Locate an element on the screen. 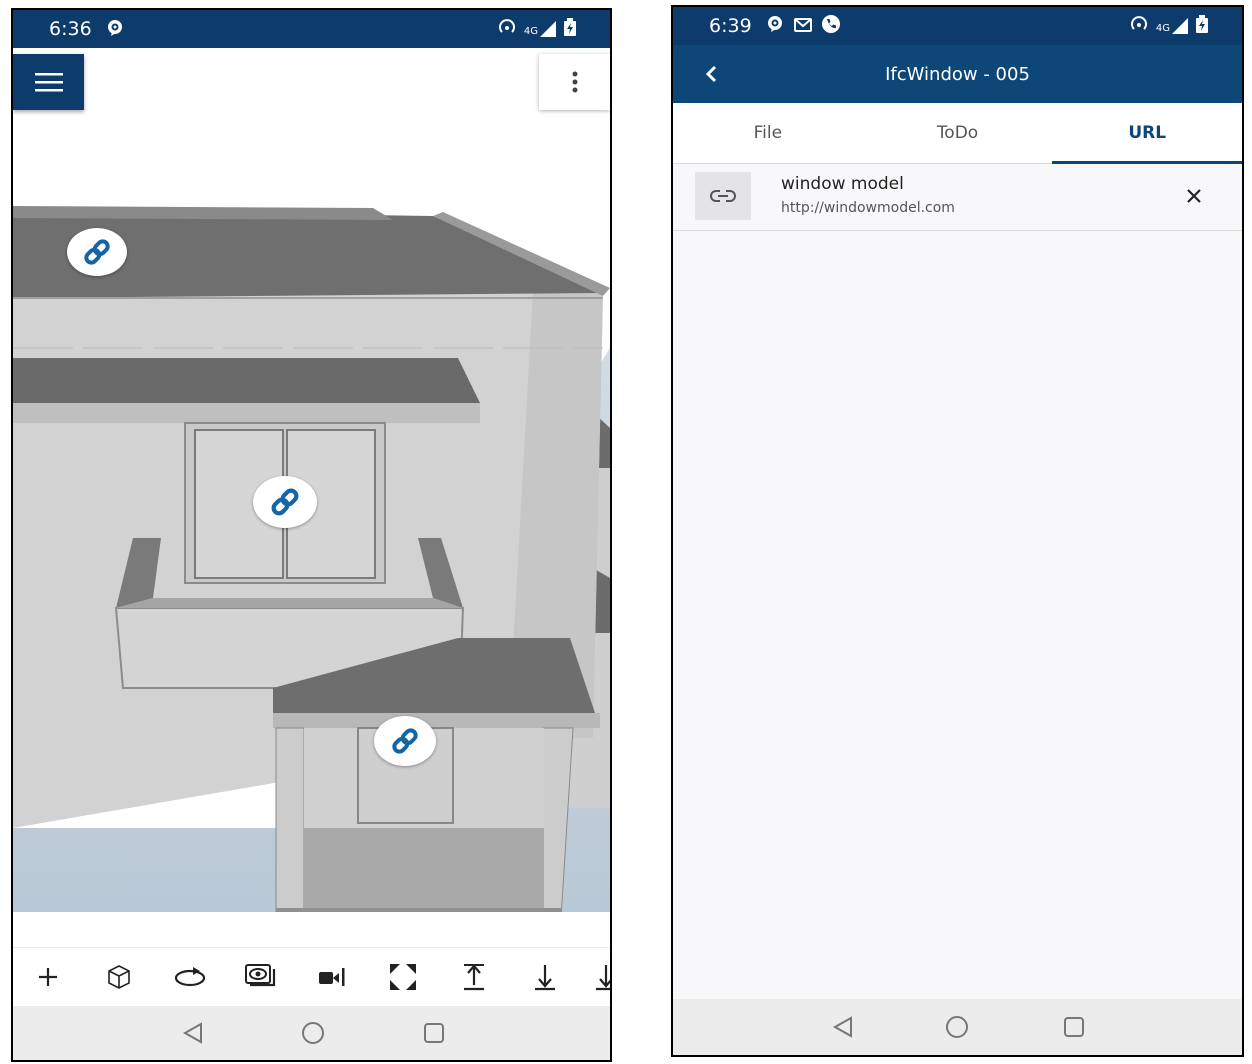 The width and height of the screenshot is (1252, 1064). rotate-icon is located at coordinates (189, 977).